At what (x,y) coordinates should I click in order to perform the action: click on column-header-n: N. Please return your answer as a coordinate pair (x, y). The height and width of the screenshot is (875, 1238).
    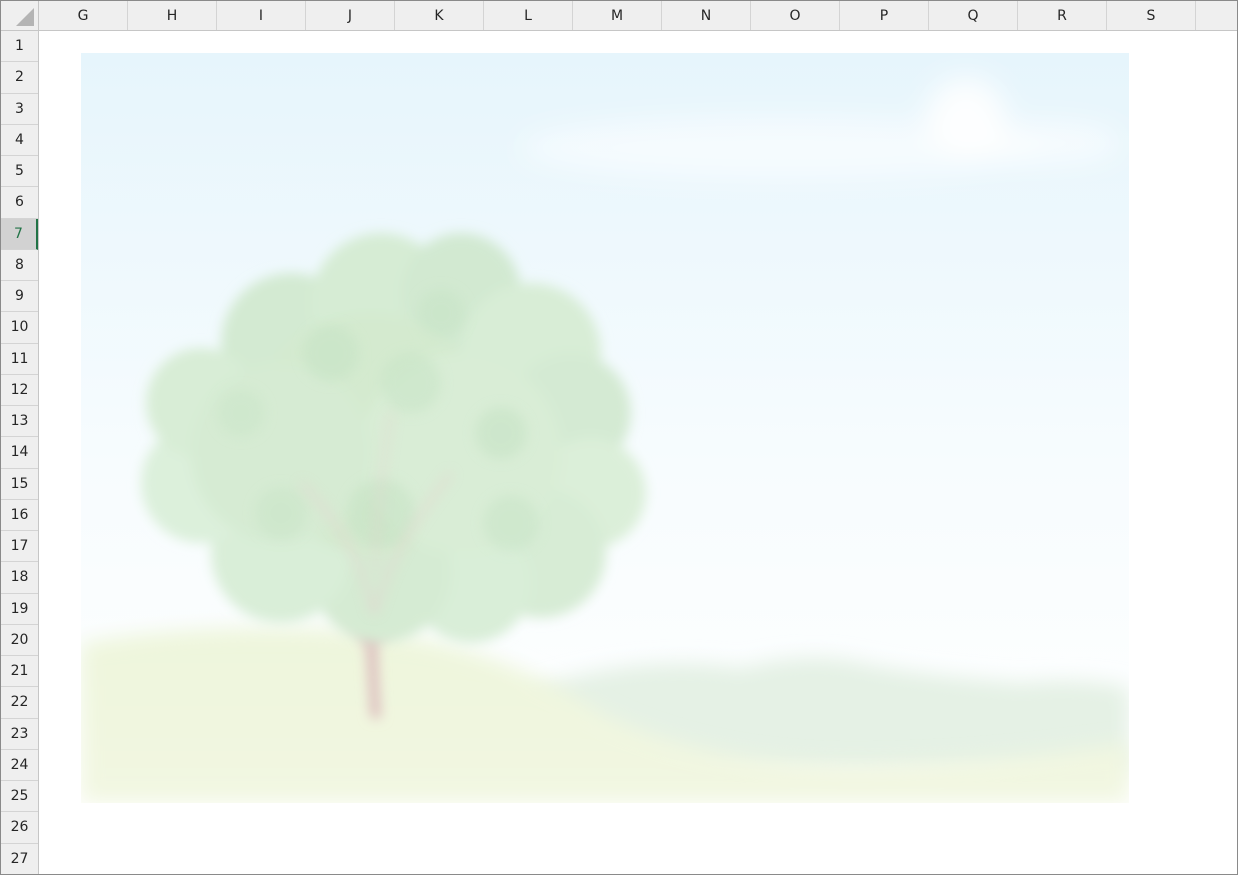
    Looking at the image, I should click on (706, 15).